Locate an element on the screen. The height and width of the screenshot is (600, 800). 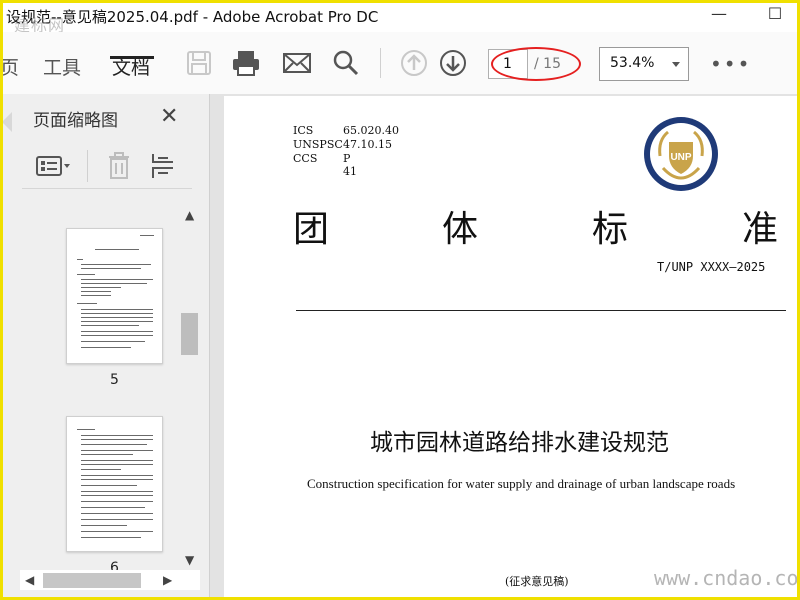
logo-text: UNP is located at coordinates (680, 157).